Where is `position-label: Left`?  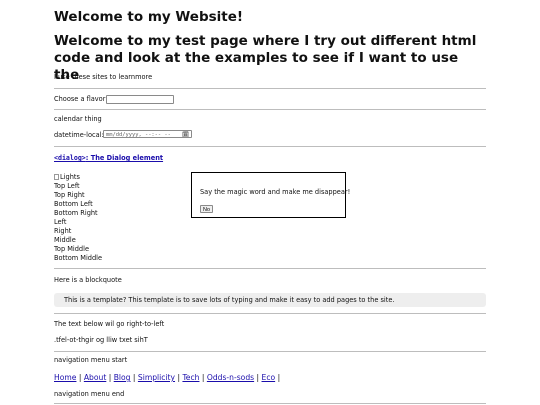 position-label: Left is located at coordinates (60, 222).